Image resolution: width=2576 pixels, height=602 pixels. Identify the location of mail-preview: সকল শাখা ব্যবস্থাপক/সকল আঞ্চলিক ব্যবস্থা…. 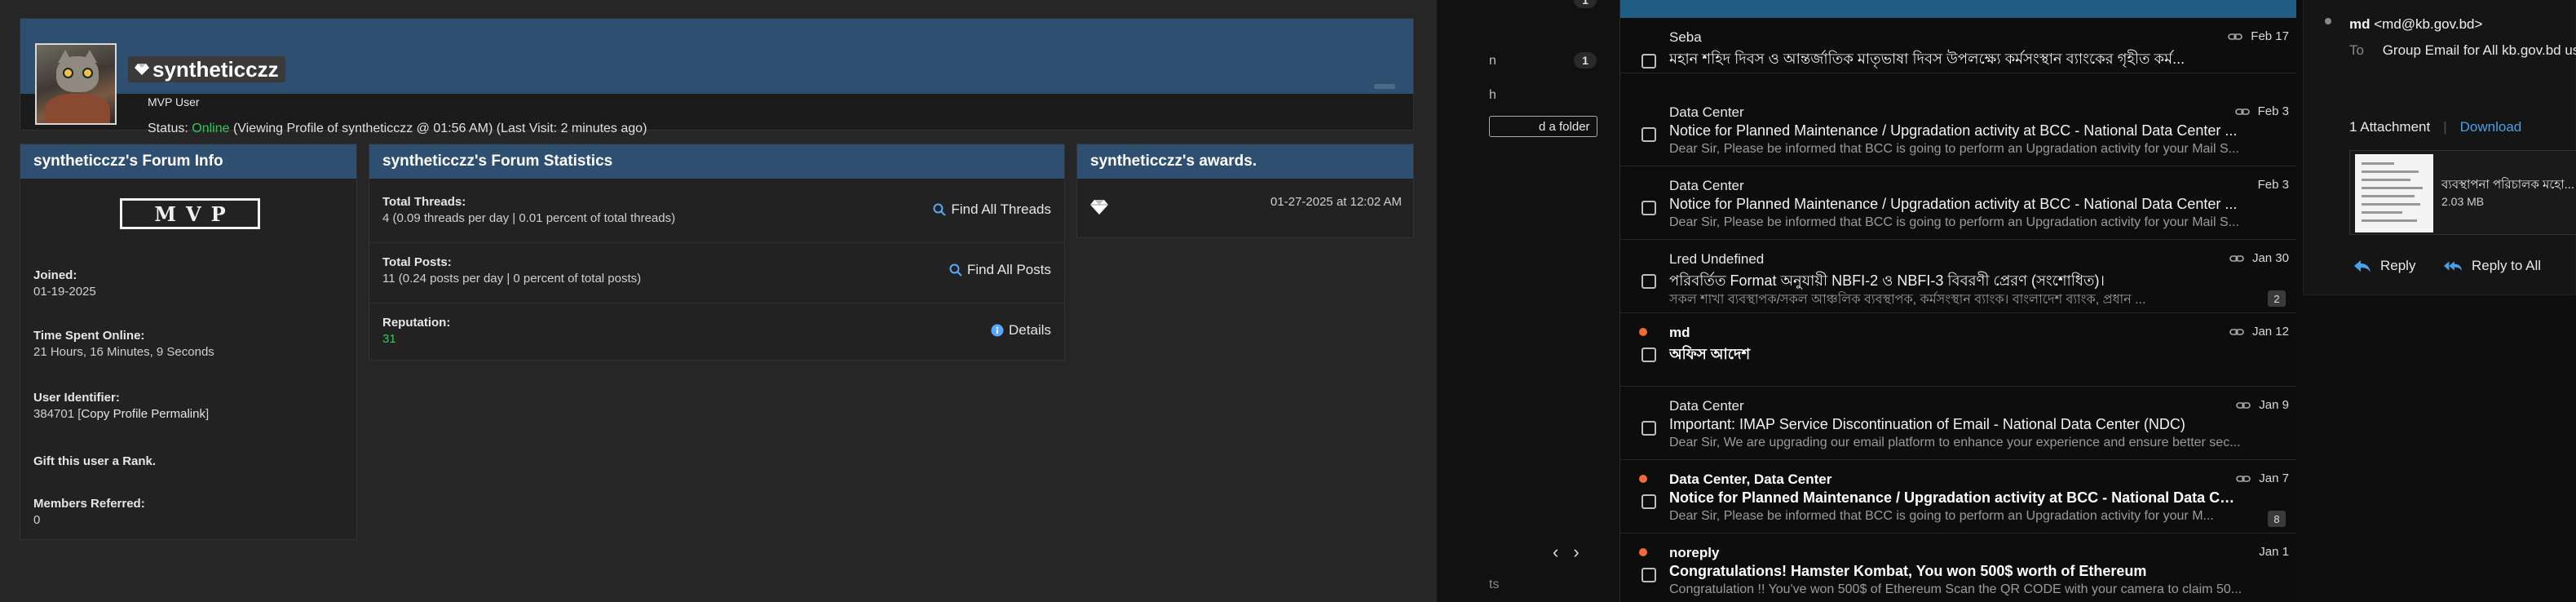
(1907, 300).